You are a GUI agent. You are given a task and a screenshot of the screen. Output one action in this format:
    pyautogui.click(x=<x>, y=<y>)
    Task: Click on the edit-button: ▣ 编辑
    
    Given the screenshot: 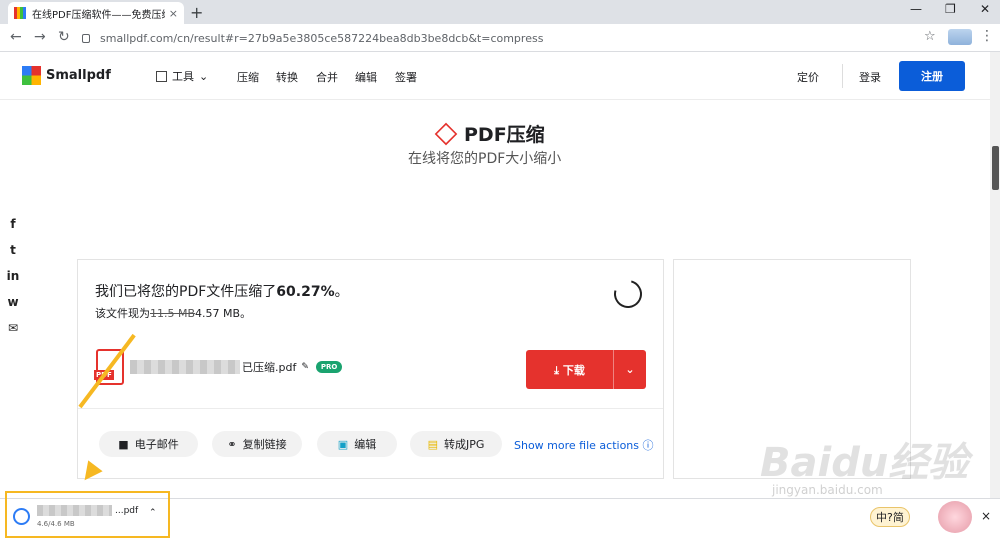 What is the action you would take?
    pyautogui.click(x=357, y=444)
    